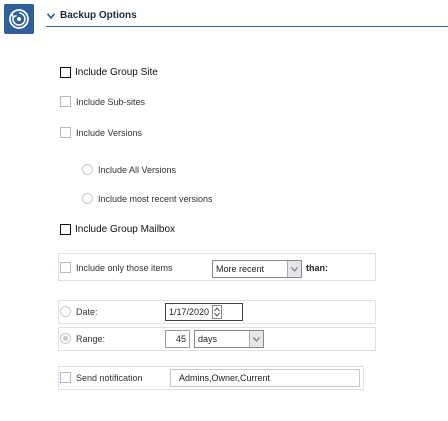 This screenshot has width=448, height=421. I want to click on range-unit-select: days, so click(229, 339).